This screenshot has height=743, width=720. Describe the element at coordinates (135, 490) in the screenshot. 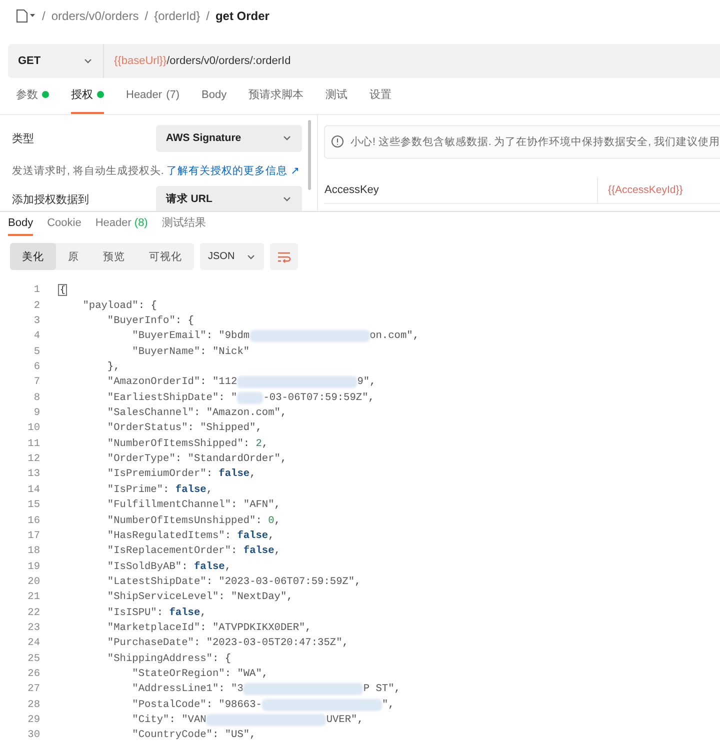

I see `code-token: "IsPrime"` at that location.